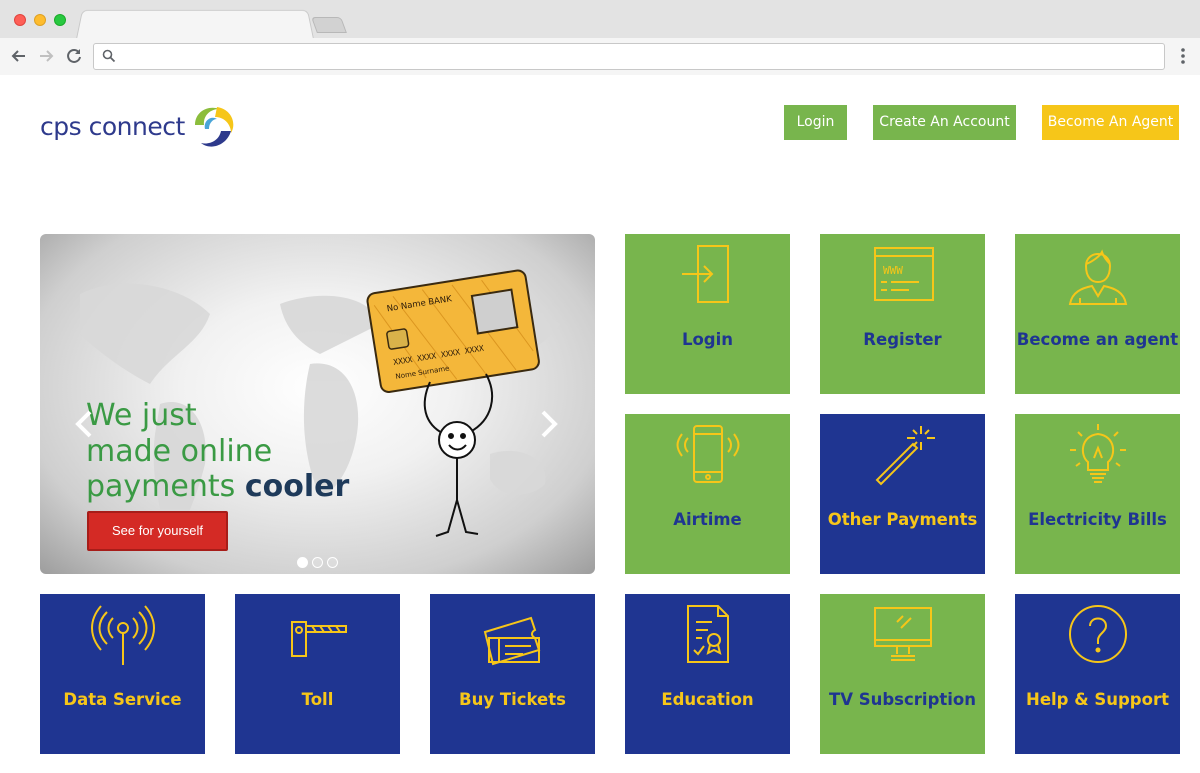  Describe the element at coordinates (214, 127) in the screenshot. I see `logo-swirl-icon` at that location.